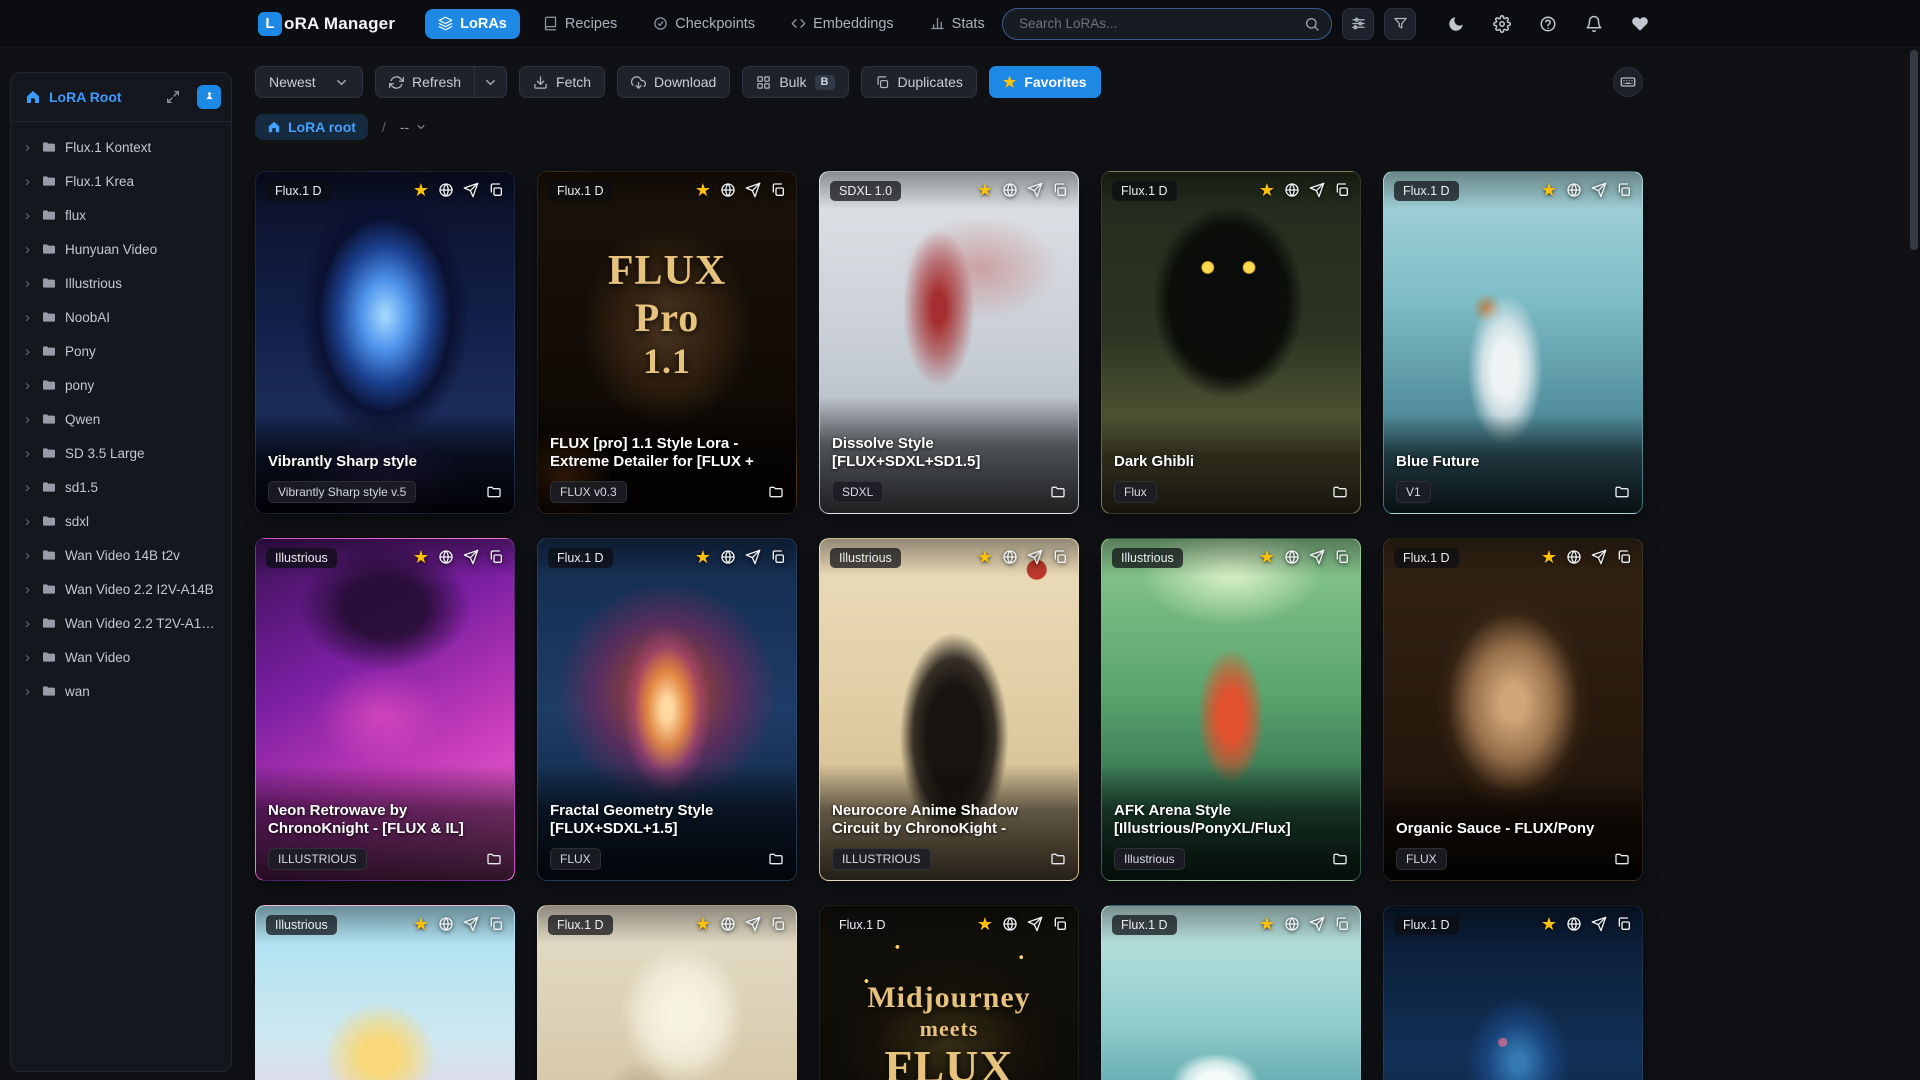 The width and height of the screenshot is (1920, 1080). I want to click on sidebar-folder-item: › SD 3.5 Large, so click(121, 453).